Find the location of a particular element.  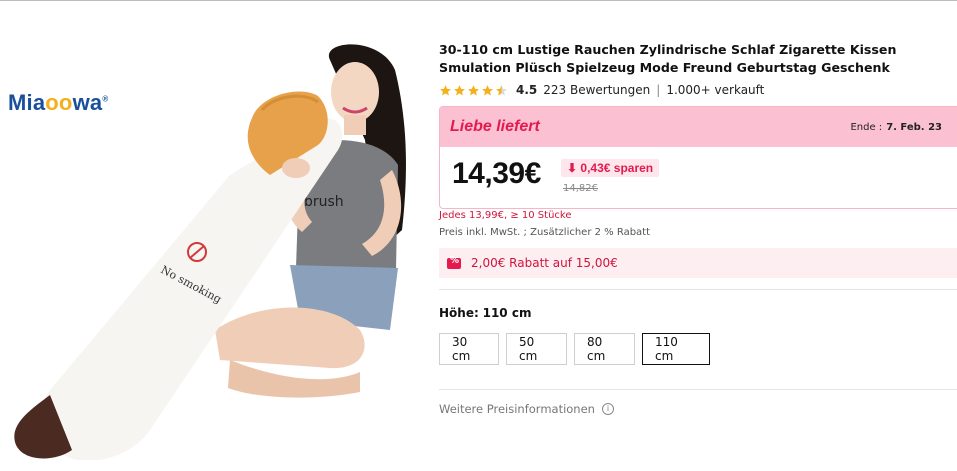

size-option-value: 110 cm is located at coordinates (507, 313).